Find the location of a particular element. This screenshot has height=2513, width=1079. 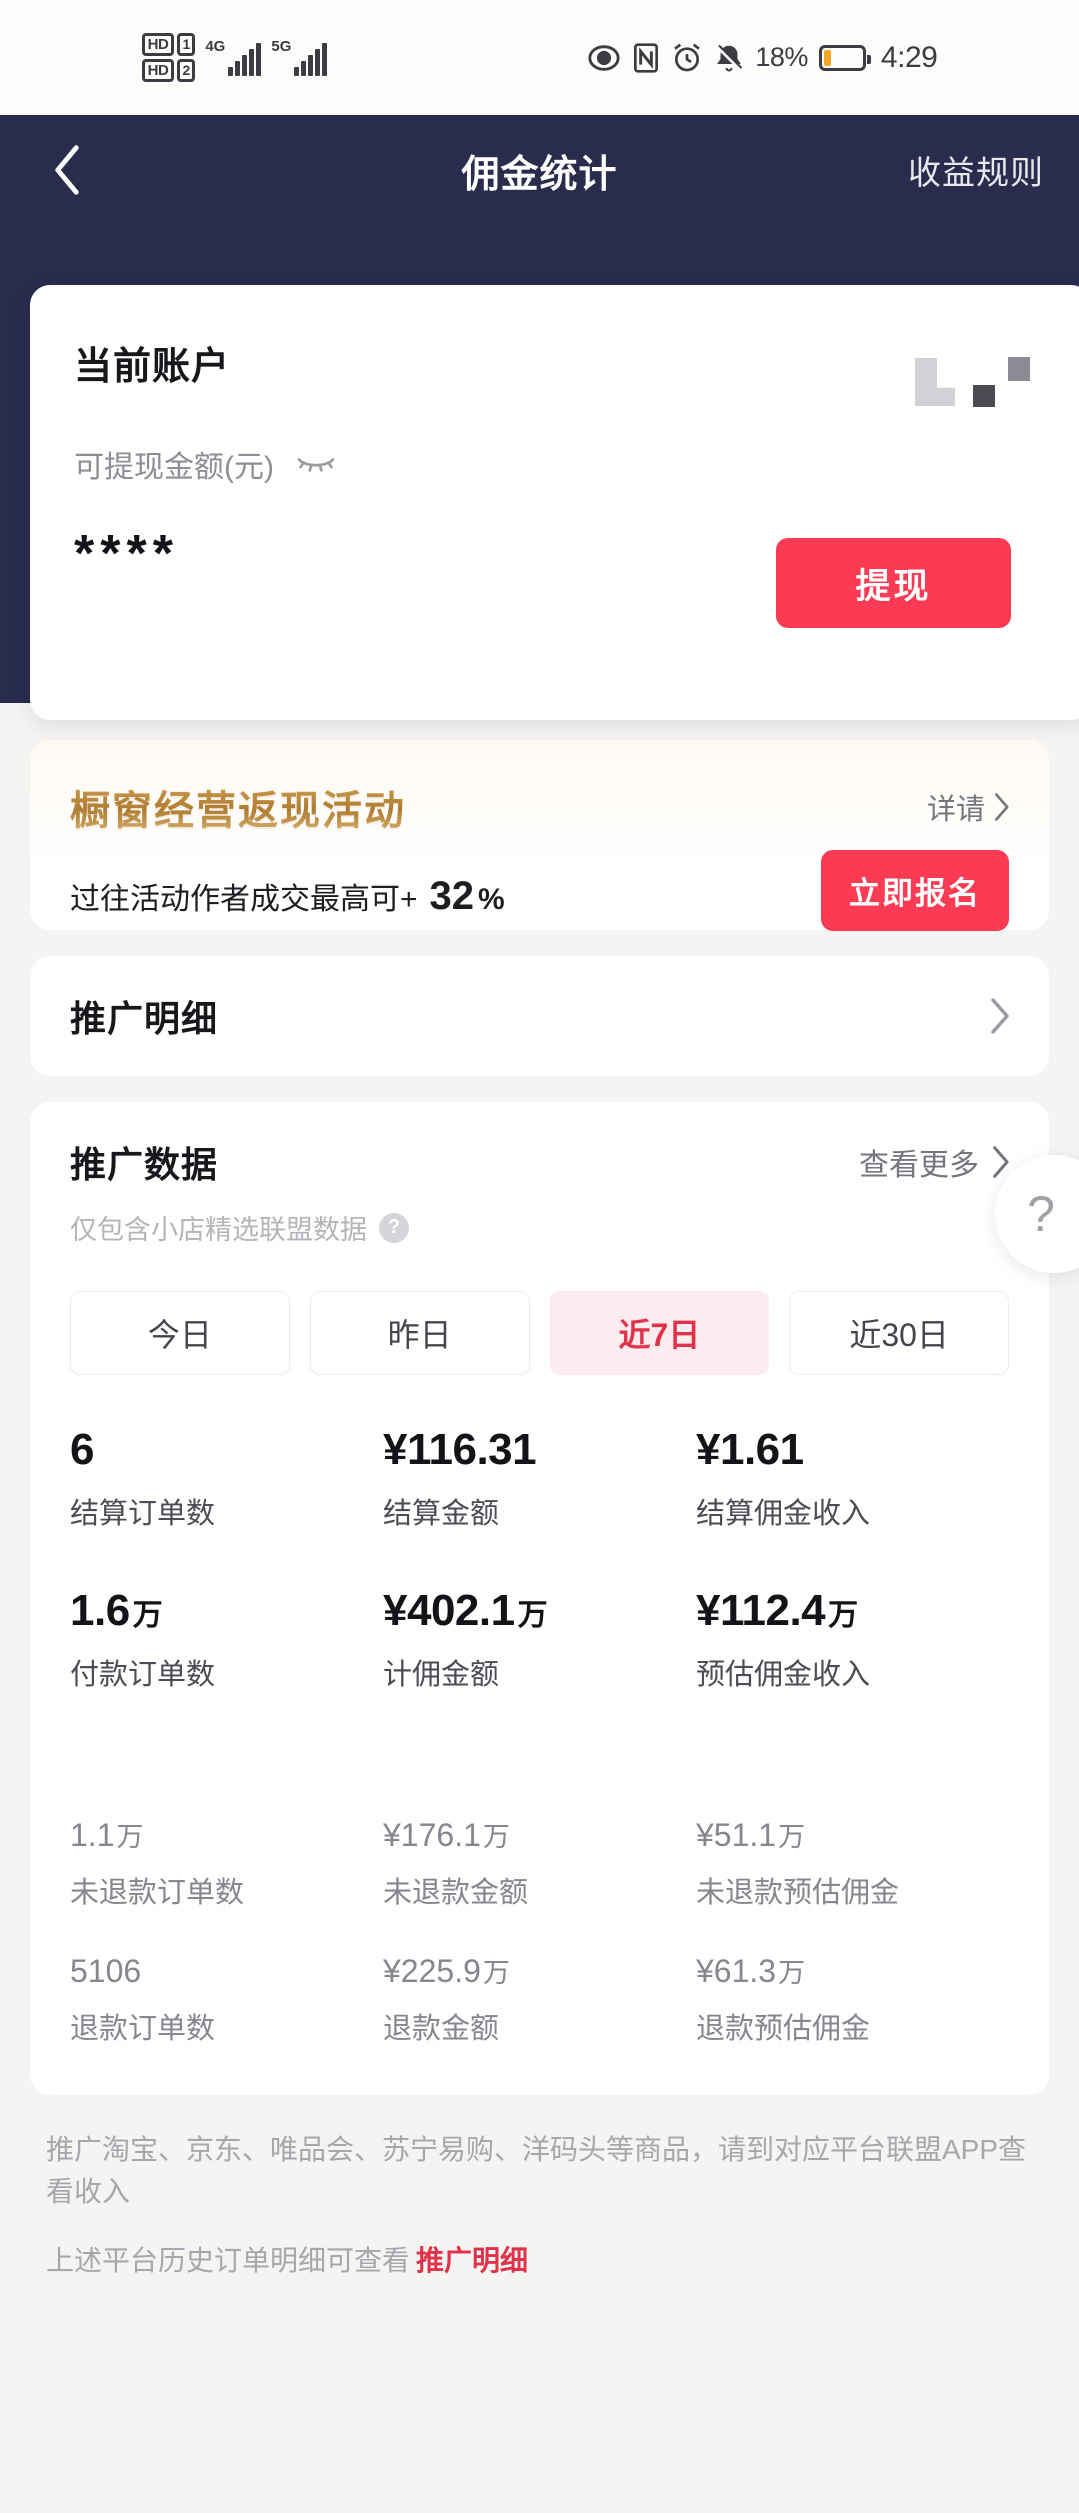

eye-icon is located at coordinates (604, 58).